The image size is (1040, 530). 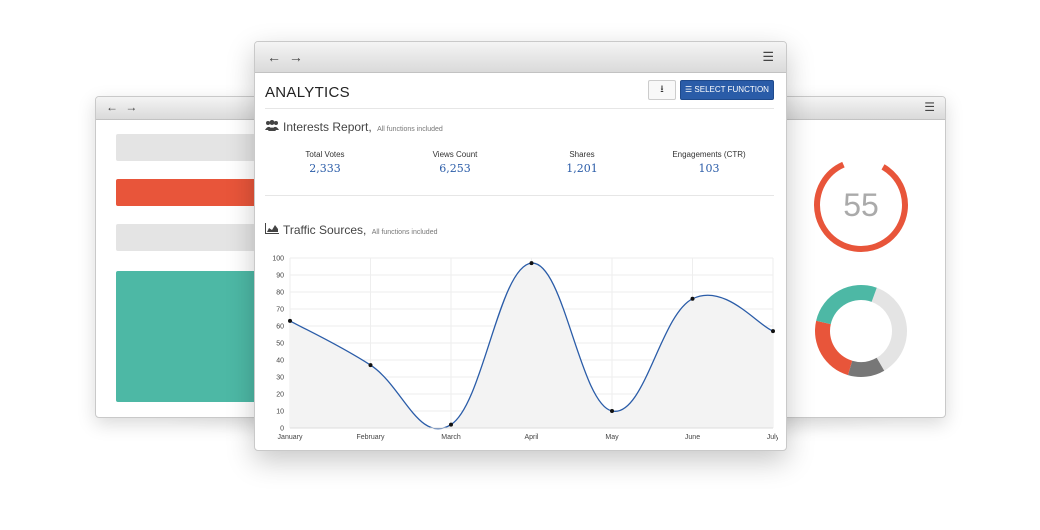 I want to click on chart-point-june, so click(x=692, y=298).